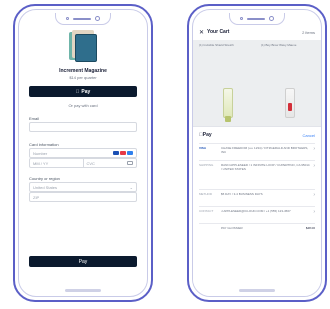 The height and width of the screenshot is (309, 330). I want to click on close-icon: ✕, so click(201, 32).